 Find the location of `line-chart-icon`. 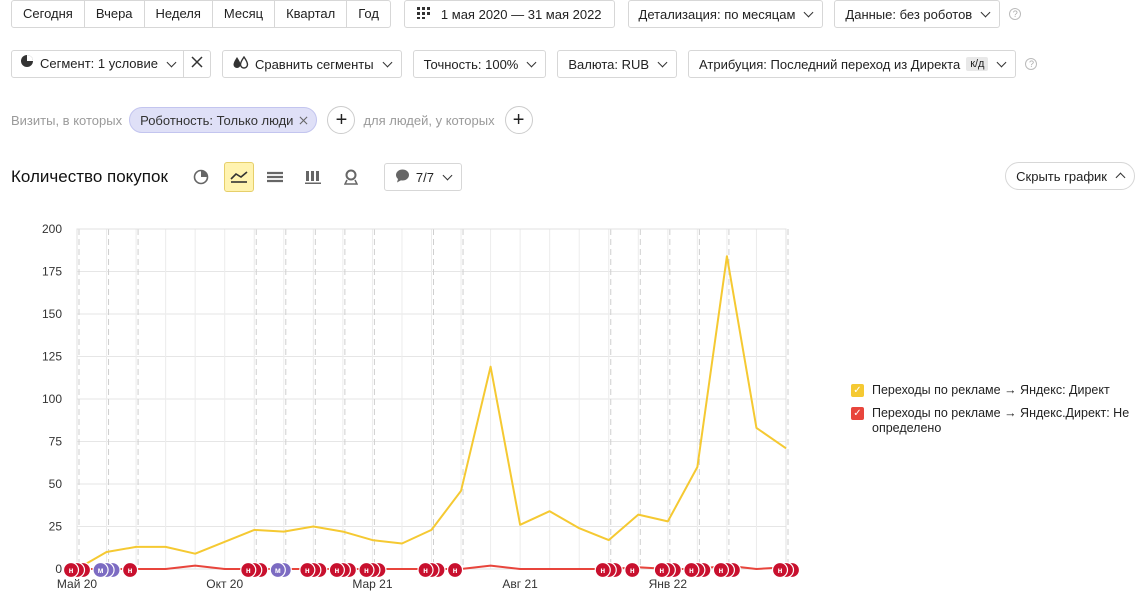

line-chart-icon is located at coordinates (238, 177).